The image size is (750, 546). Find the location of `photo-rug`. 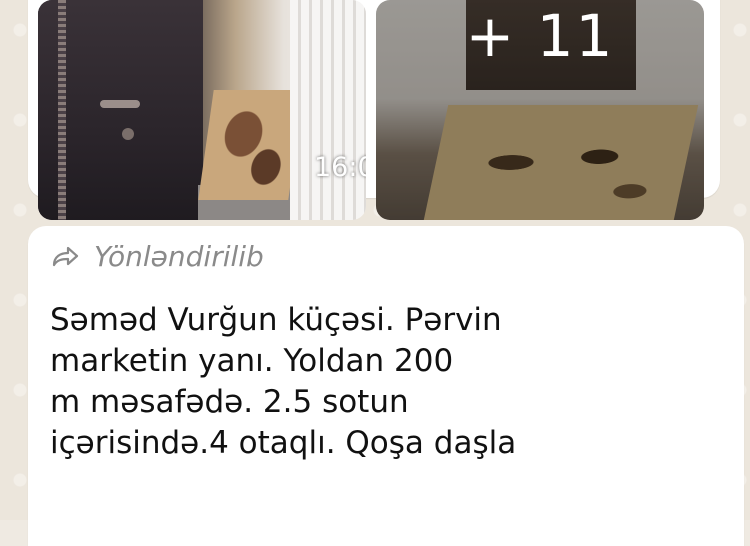

photo-rug is located at coordinates (251, 145).